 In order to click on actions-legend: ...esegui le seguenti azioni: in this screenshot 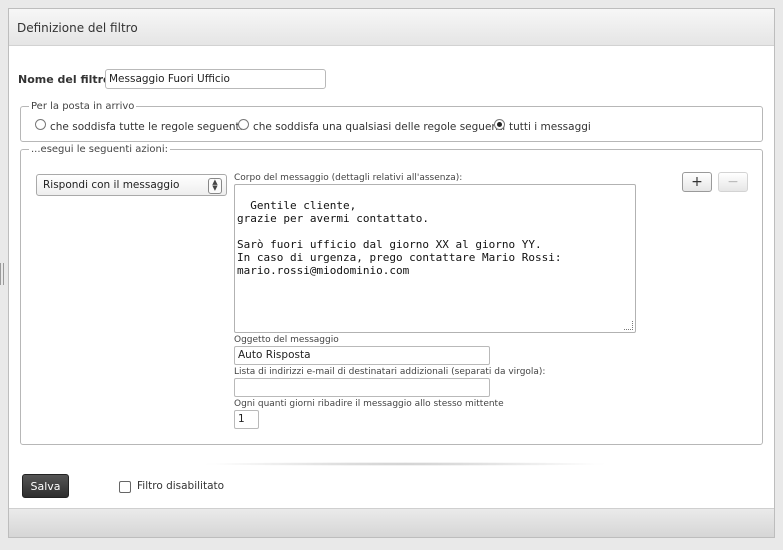, I will do `click(99, 149)`.